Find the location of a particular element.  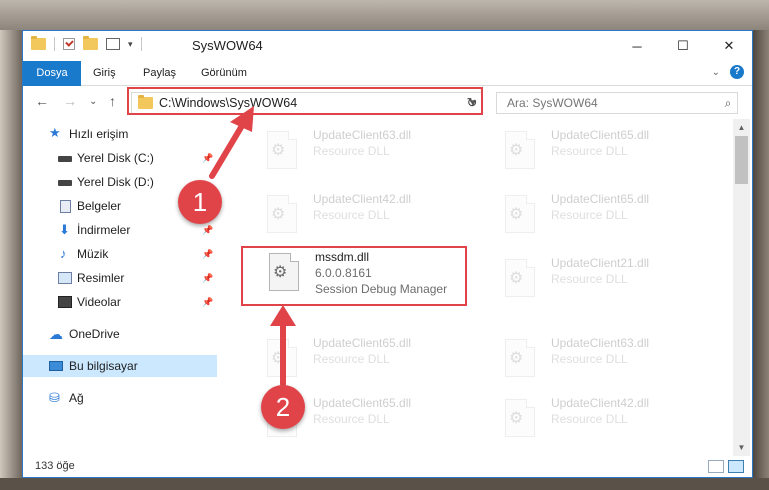

annotation-arrows is located at coordinates (252, 246).